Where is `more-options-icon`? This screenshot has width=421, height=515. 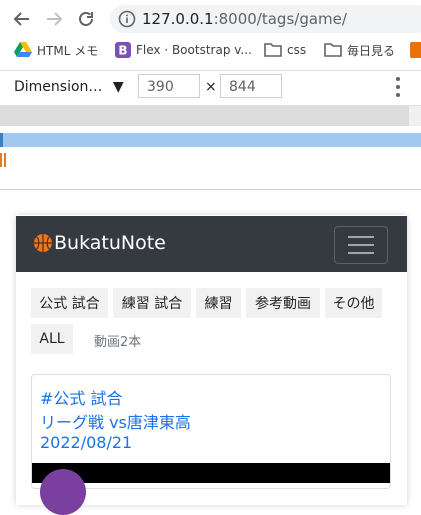 more-options-icon is located at coordinates (398, 87).